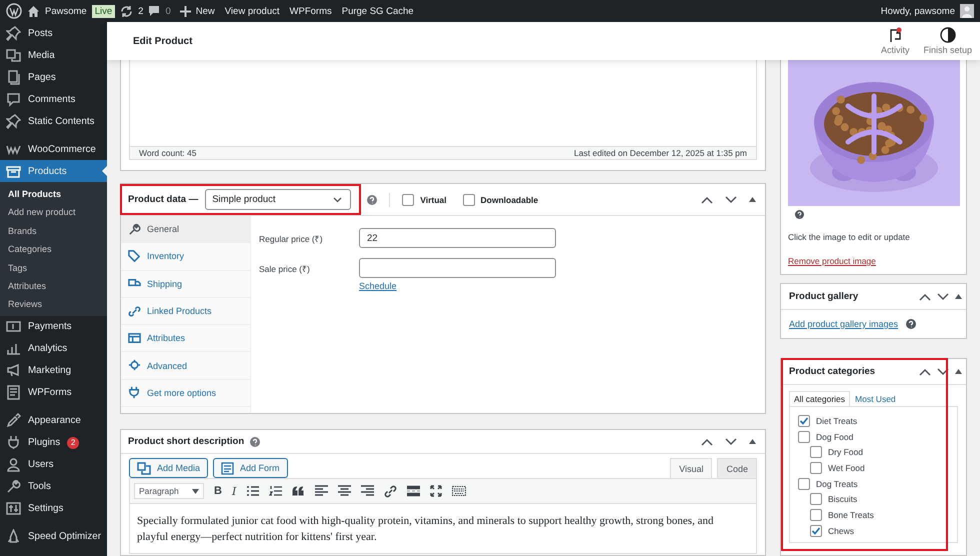  I want to click on home-icon, so click(33, 11).